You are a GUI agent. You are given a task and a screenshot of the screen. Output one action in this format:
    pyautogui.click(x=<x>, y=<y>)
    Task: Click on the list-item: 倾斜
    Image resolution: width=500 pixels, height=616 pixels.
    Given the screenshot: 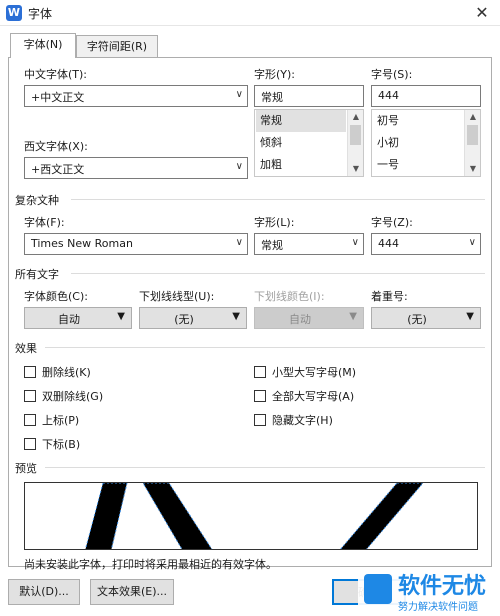 What is the action you would take?
    pyautogui.click(x=301, y=143)
    